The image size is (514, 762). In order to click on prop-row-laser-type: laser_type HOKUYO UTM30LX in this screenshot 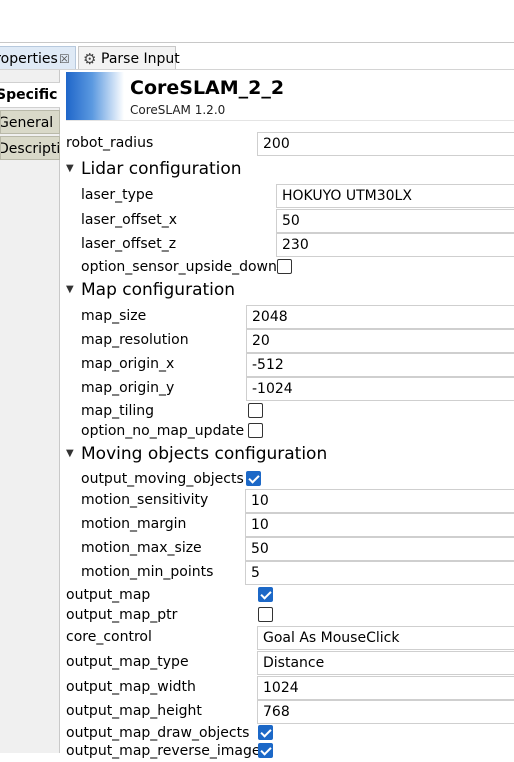, I will do `click(297, 196)`.